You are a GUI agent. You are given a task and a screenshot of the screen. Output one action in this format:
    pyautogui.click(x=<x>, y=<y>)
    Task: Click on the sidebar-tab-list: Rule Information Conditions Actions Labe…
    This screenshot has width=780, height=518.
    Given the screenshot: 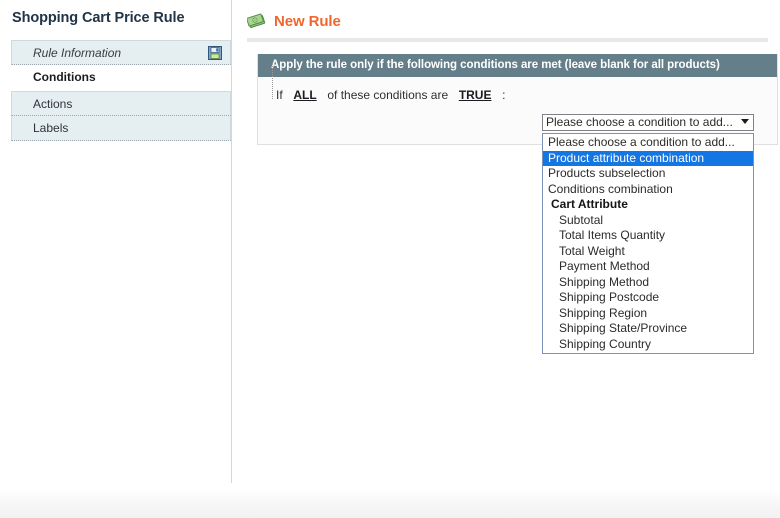 What is the action you would take?
    pyautogui.click(x=121, y=90)
    